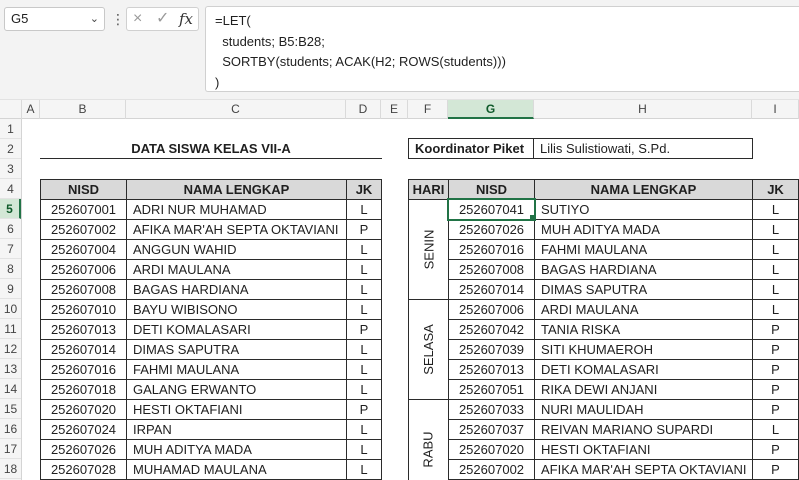  I want to click on column-header-a: A, so click(31, 109).